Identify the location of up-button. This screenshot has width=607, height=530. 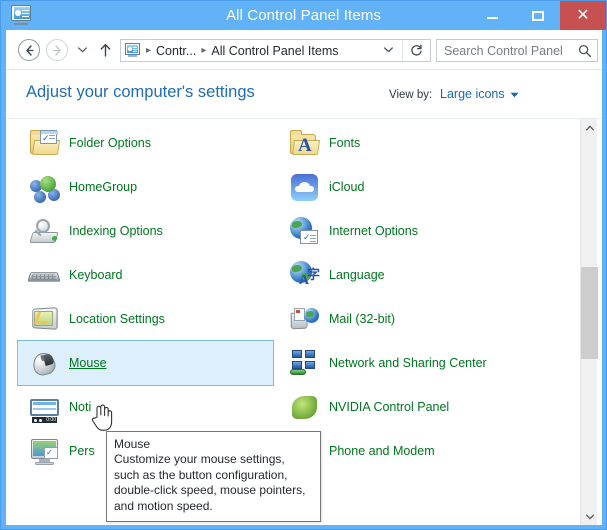
(105, 50).